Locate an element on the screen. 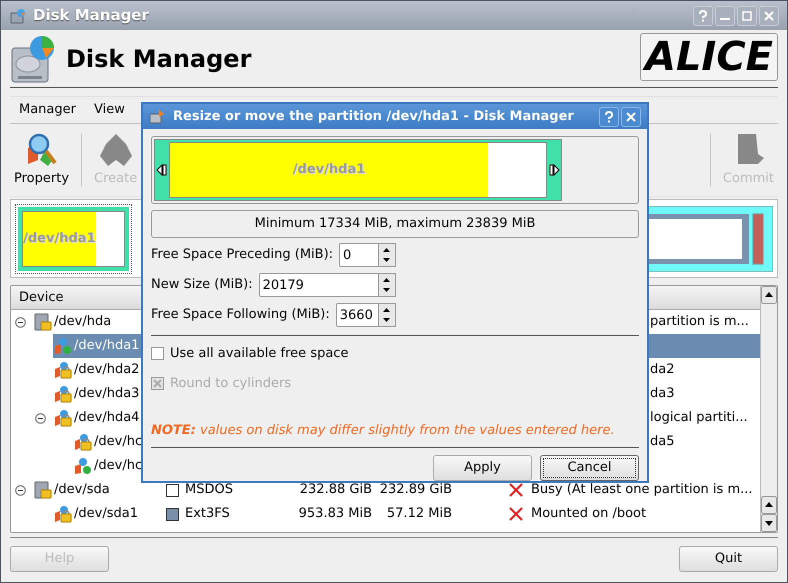 This screenshot has width=788, height=583. device-name: /dev/hda2 is located at coordinates (107, 370).